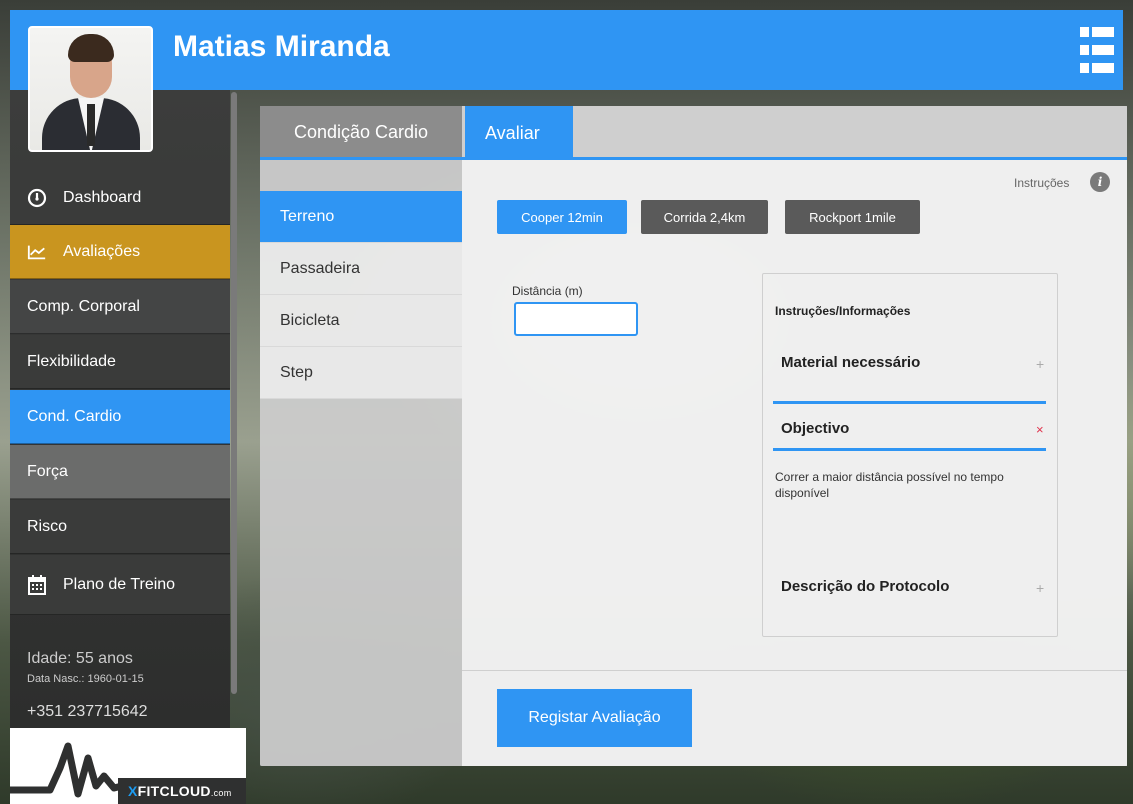  I want to click on tab-condicao-cardio: Condição Cardio, so click(361, 132).